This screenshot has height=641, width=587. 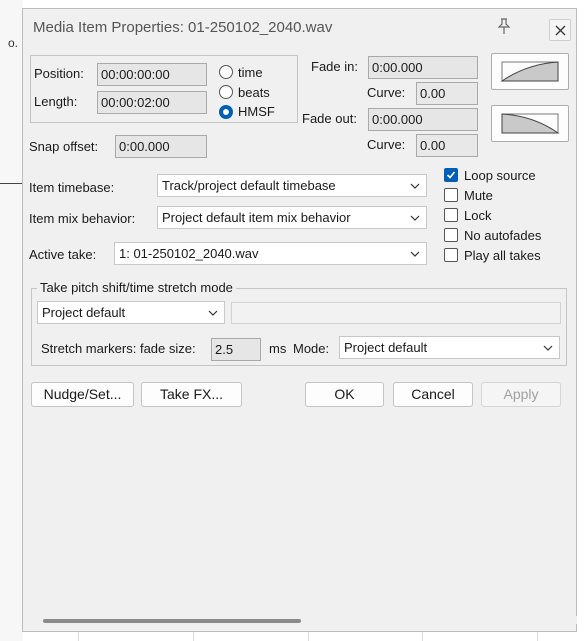 I want to click on close-icon, so click(x=560, y=30).